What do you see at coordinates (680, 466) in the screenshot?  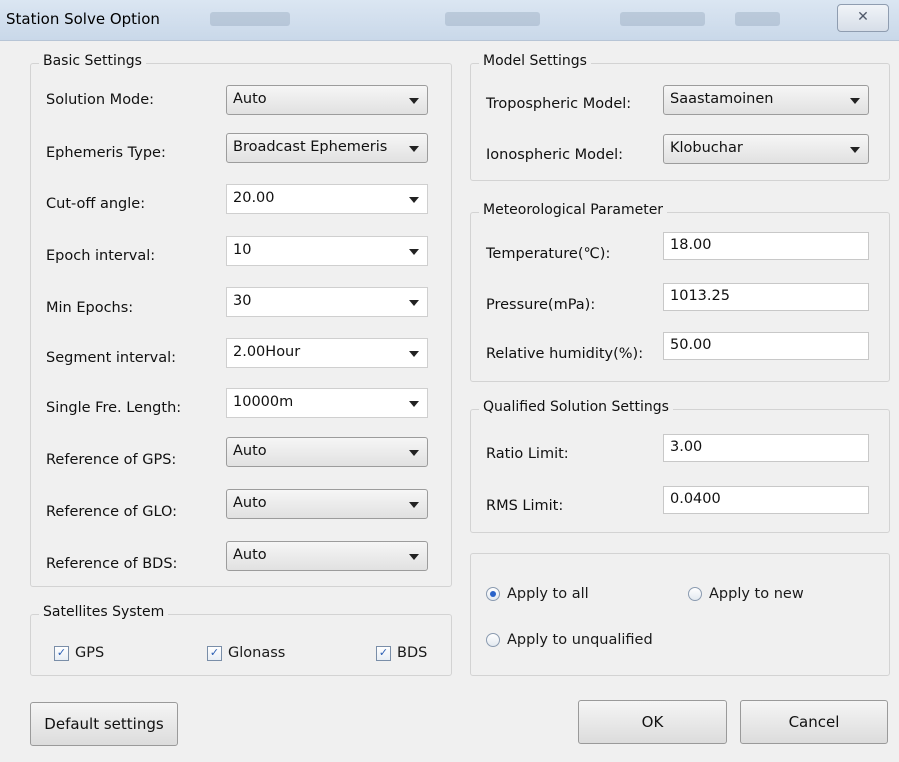 I see `qualified-solution-group: Qualified Solution Settings` at bounding box center [680, 466].